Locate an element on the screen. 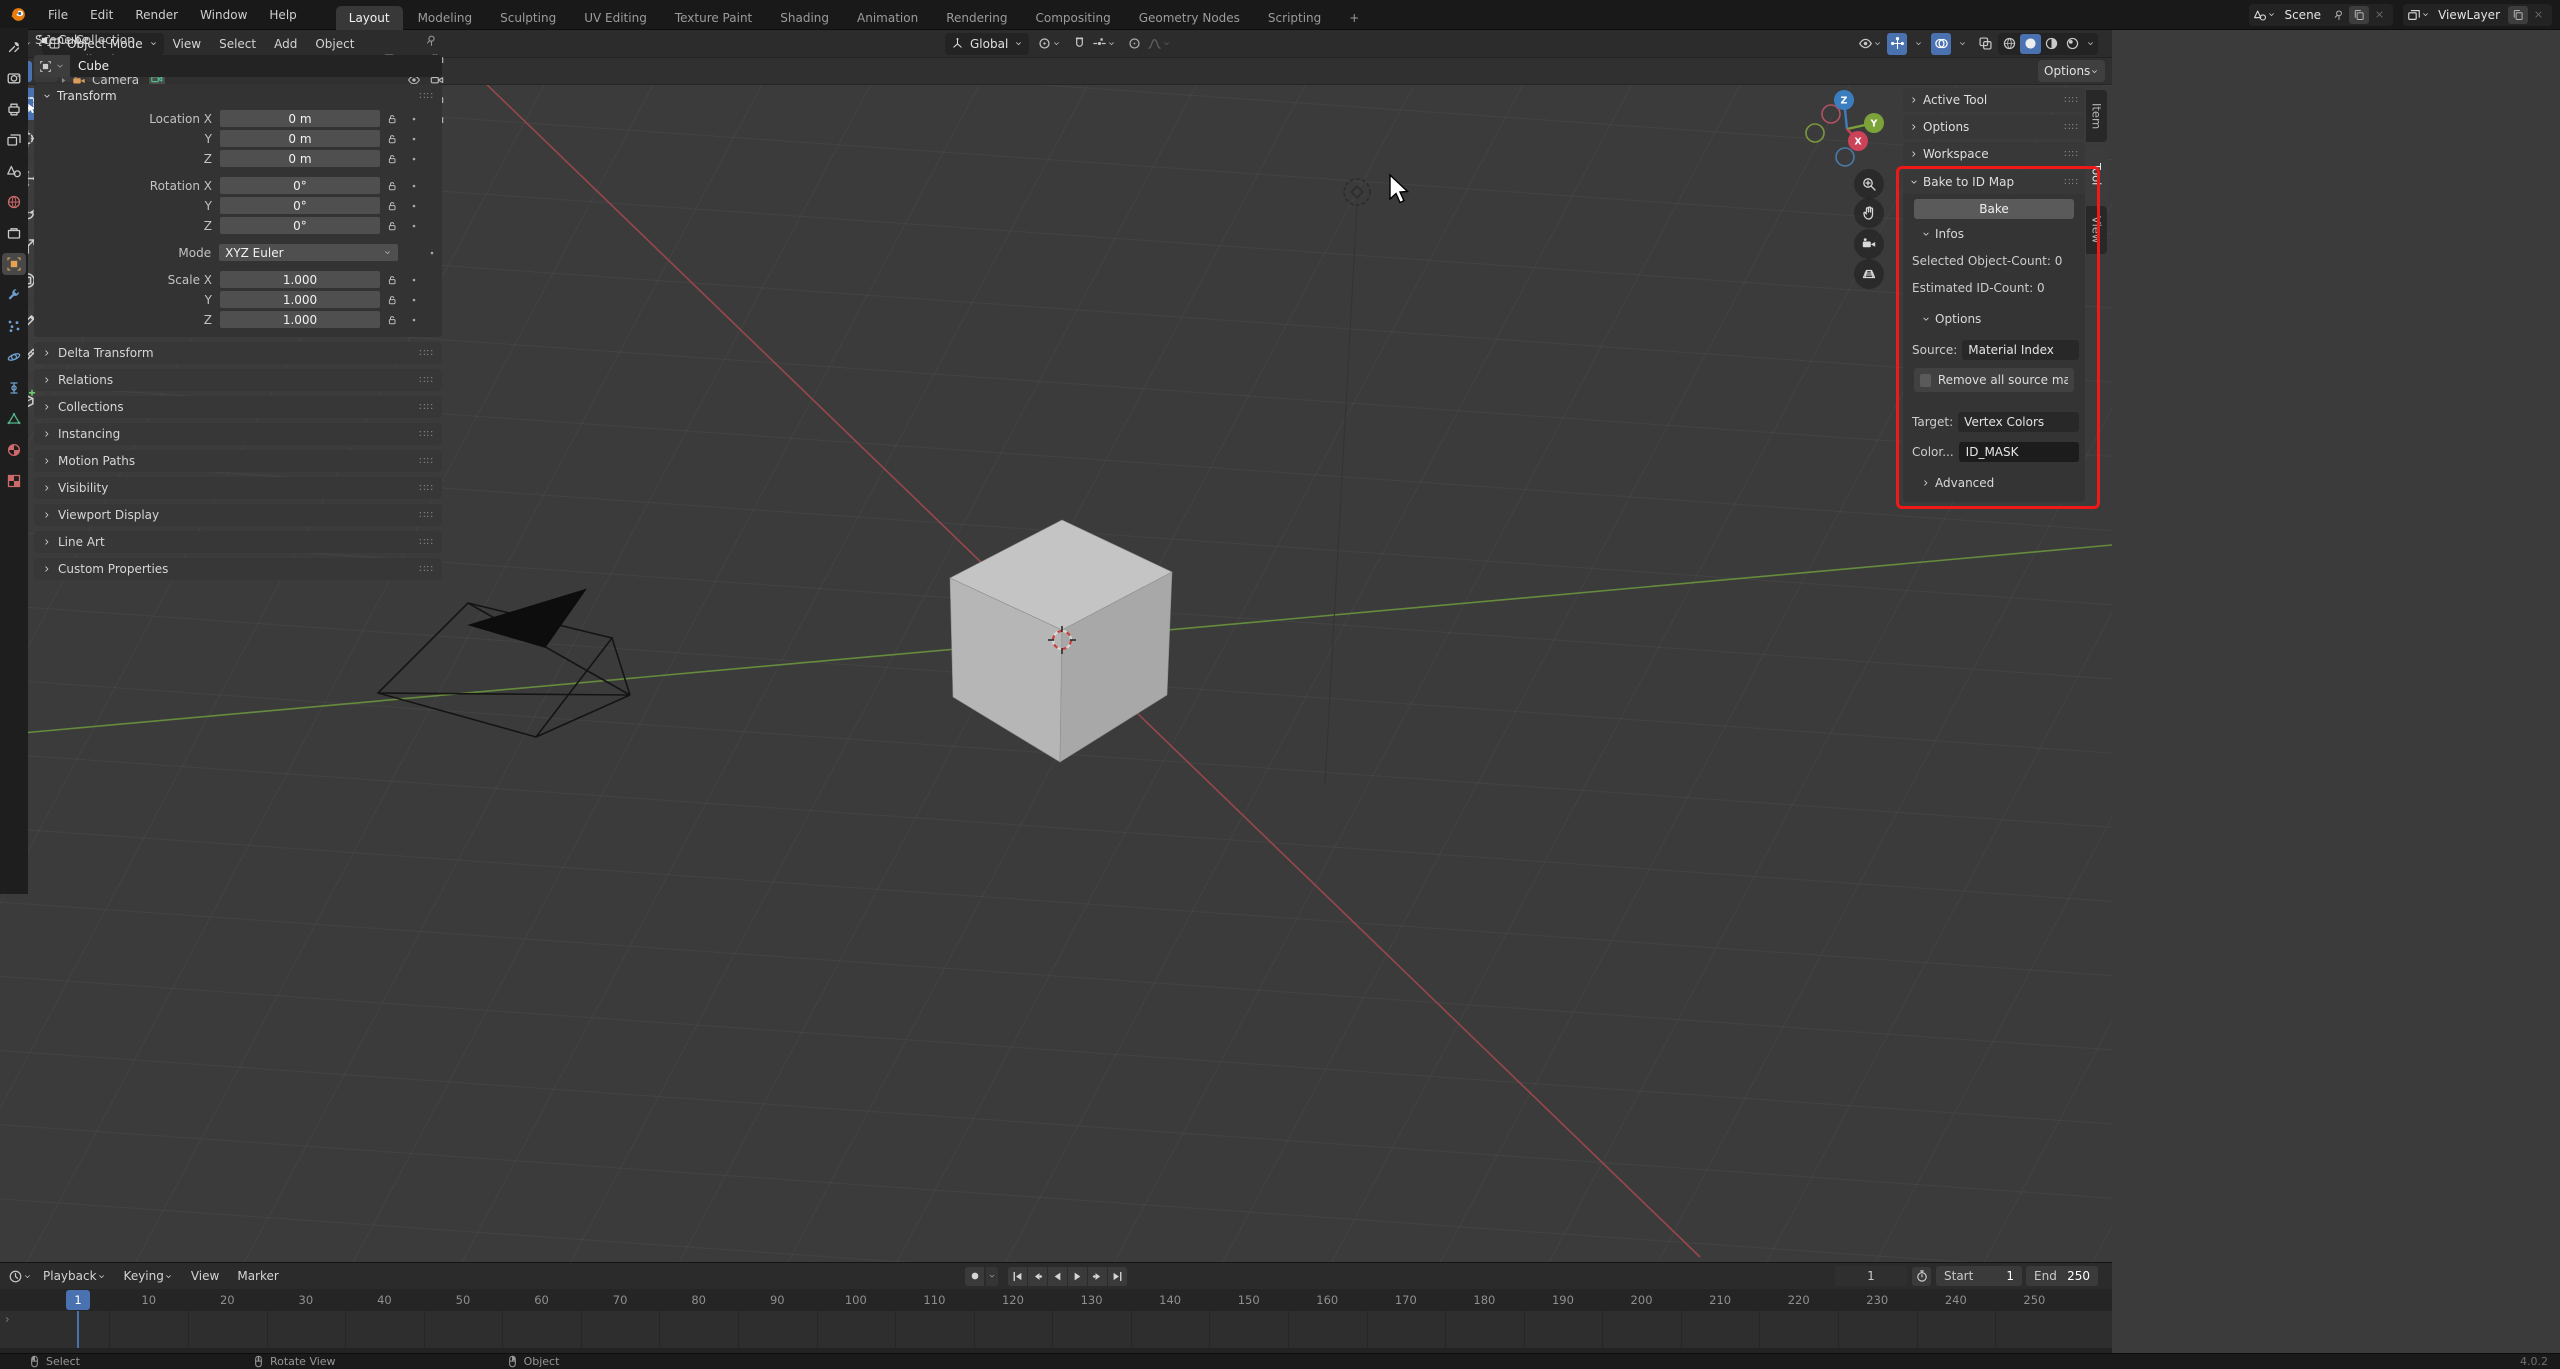  transport-jump-last-button is located at coordinates (1117, 1276).